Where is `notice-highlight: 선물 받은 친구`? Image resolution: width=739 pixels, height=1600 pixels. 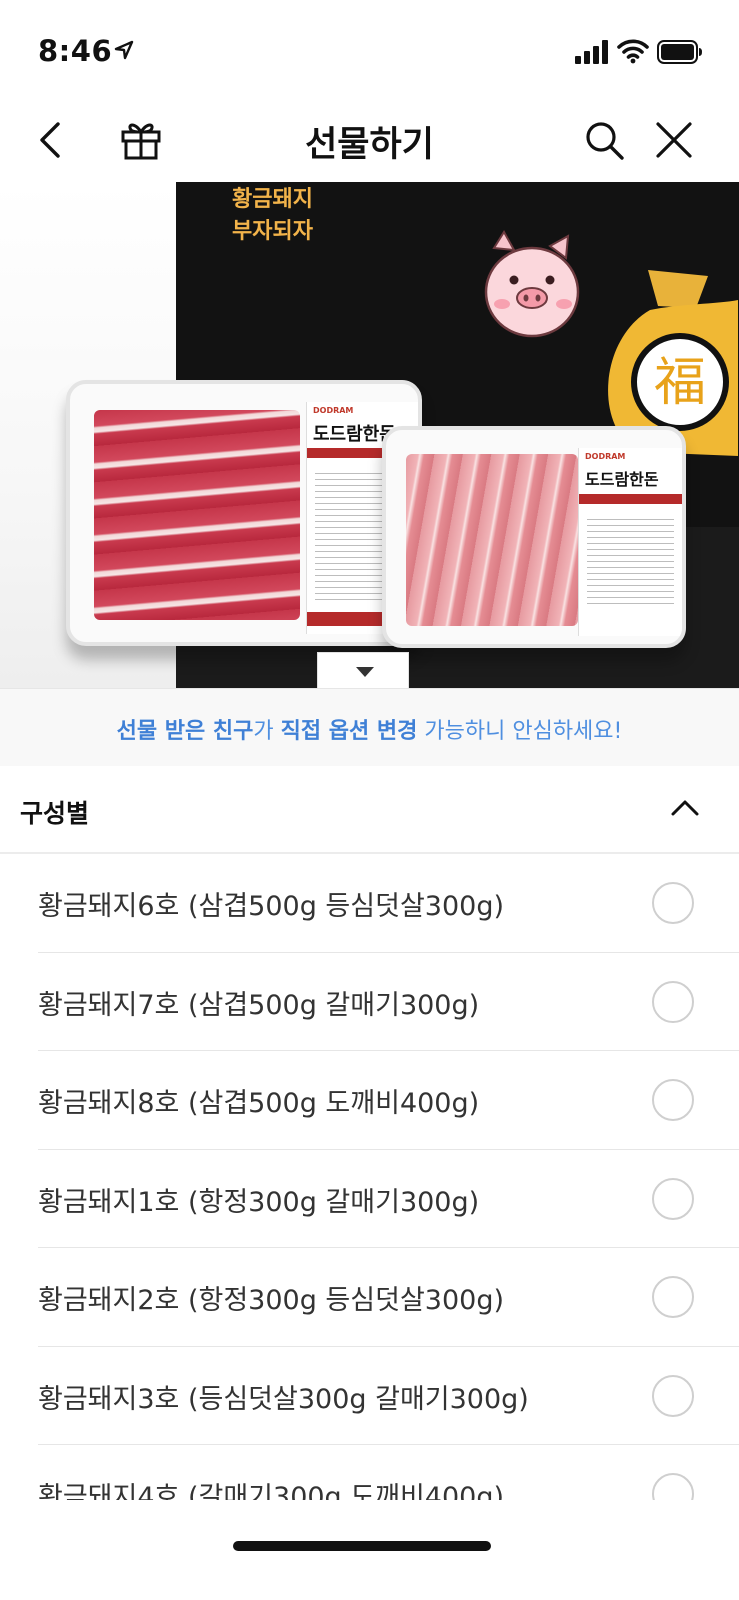 notice-highlight: 선물 받은 친구 is located at coordinates (185, 731).